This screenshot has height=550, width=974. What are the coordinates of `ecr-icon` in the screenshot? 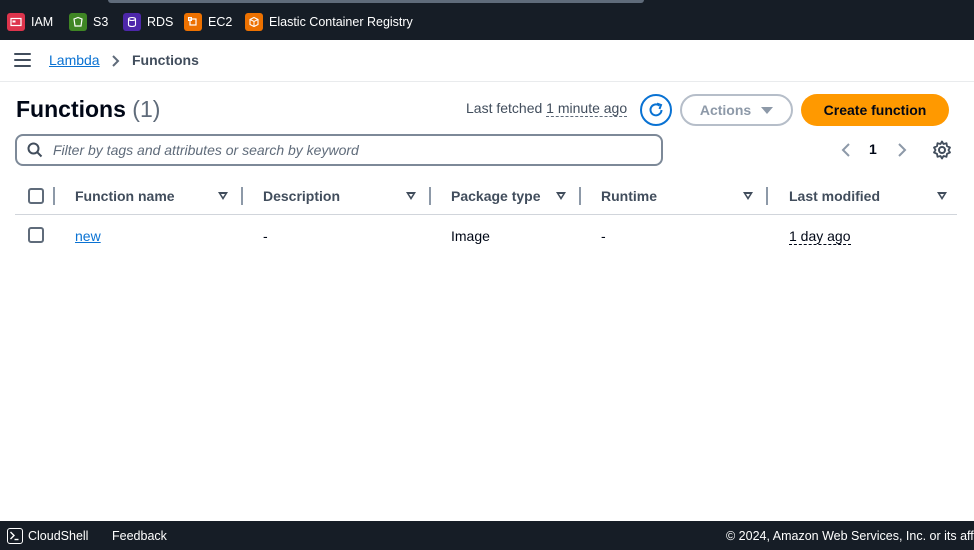 It's located at (254, 22).